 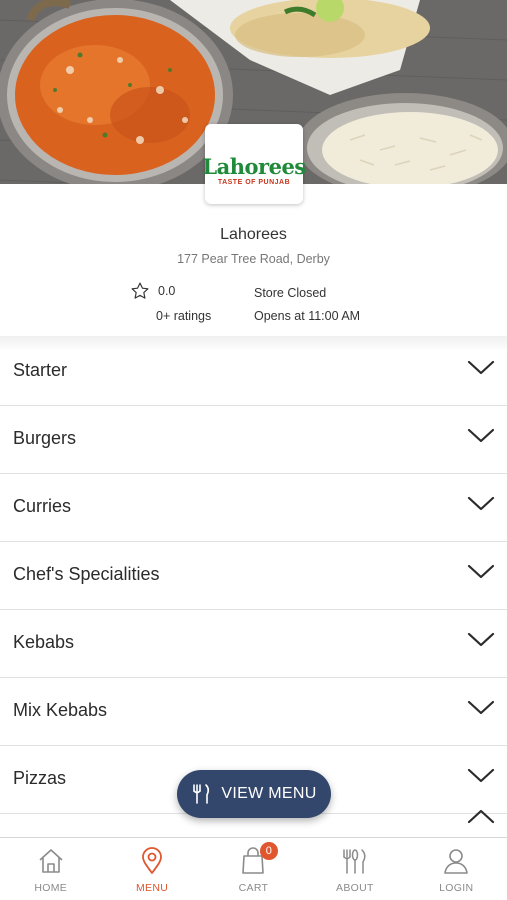 I want to click on category-label: Mix Kebabs, so click(x=60, y=710).